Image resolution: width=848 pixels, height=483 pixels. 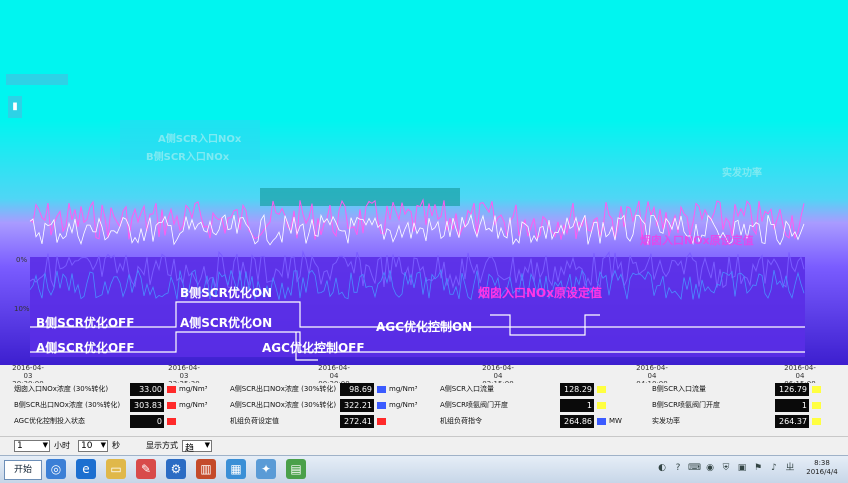 I want to click on network-icon: ◉, so click(x=710, y=468).